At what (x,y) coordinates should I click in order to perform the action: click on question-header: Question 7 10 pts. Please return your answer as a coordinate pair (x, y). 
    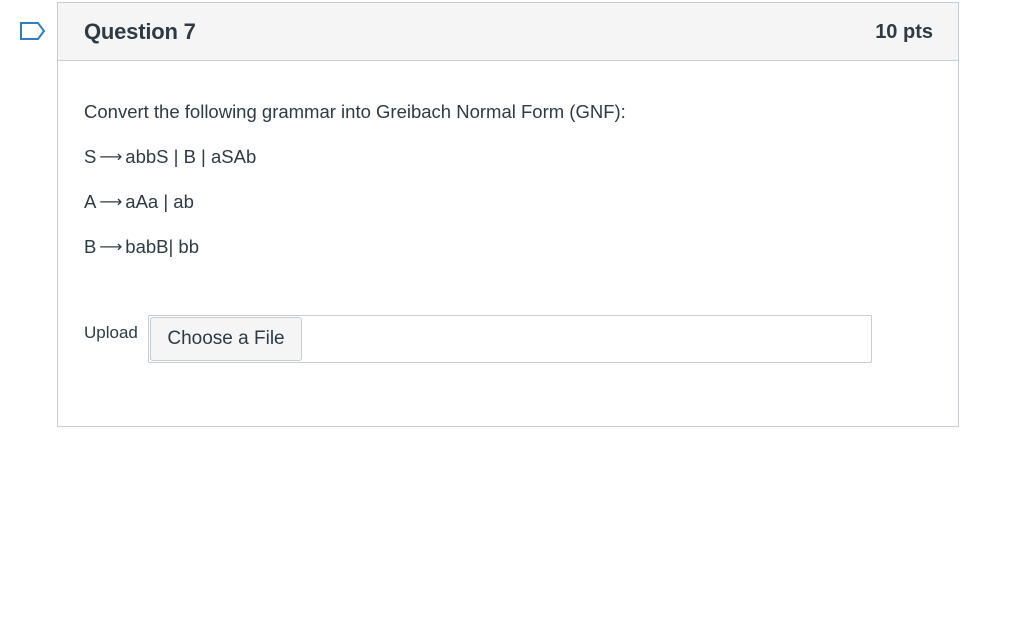
    Looking at the image, I should click on (508, 32).